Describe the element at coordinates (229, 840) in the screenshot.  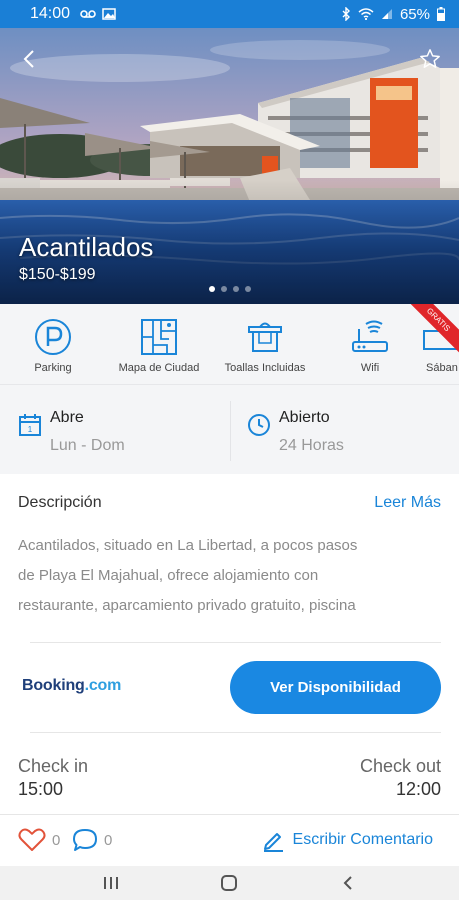
I see `action-bar: 0 0 Escribir Comentario` at that location.